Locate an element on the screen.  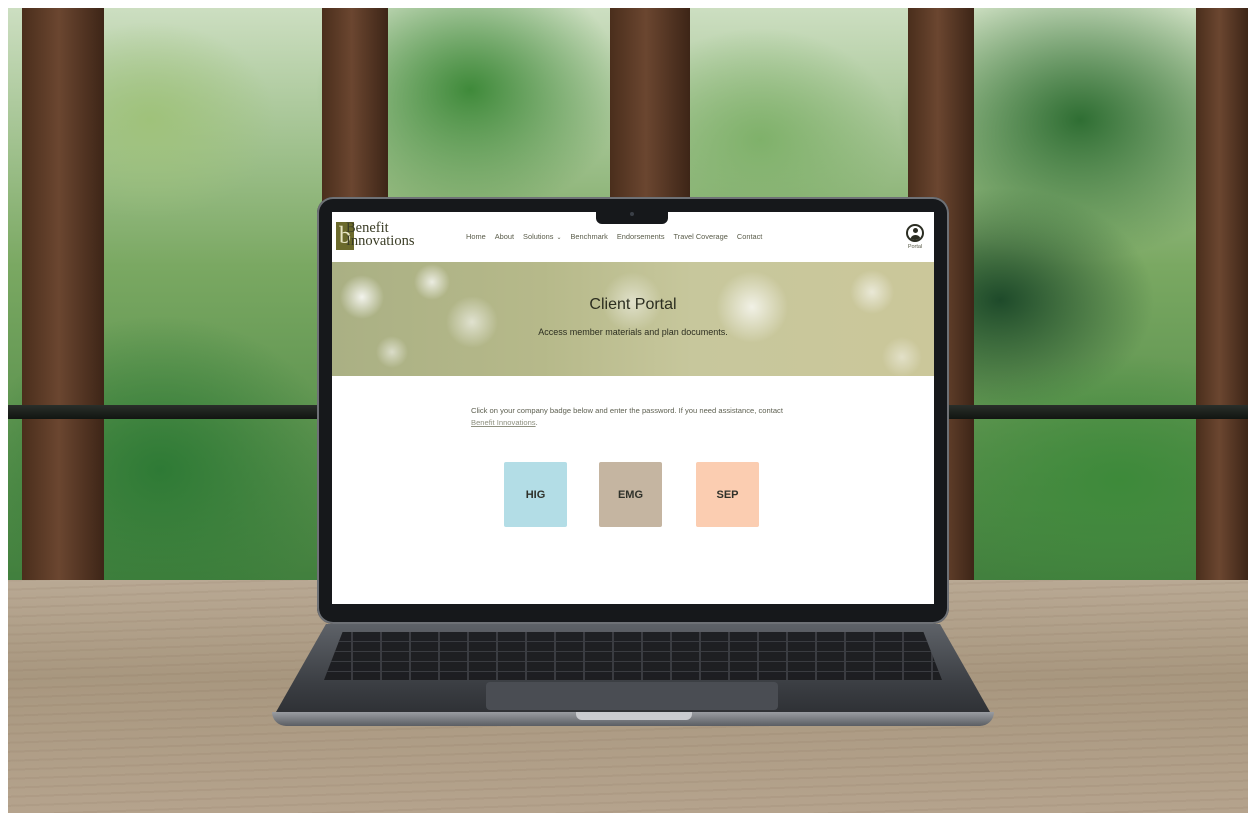
portal-link: Portal is located at coordinates (915, 237).